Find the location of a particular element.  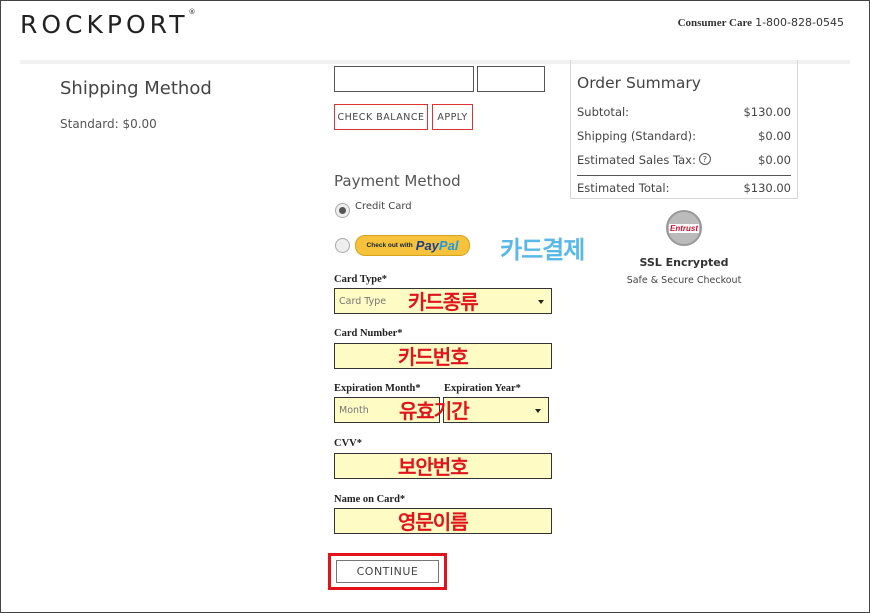

paypal-button: Check out with PayPal is located at coordinates (412, 245).